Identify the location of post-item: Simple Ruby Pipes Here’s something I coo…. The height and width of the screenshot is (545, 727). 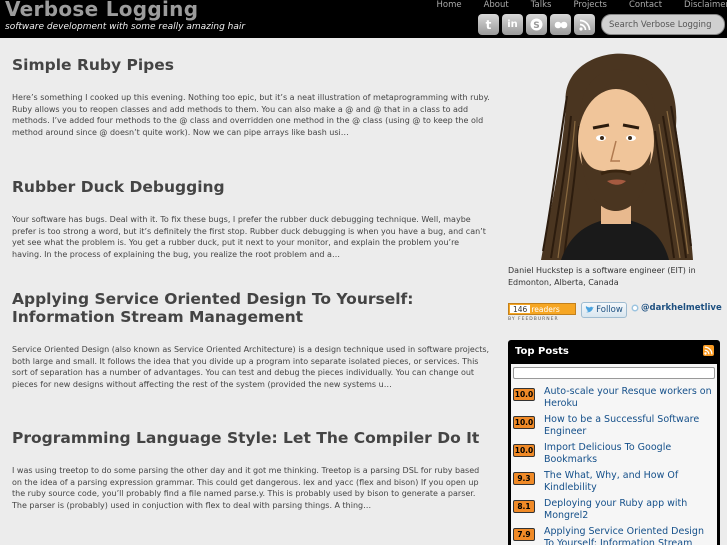
(251, 97).